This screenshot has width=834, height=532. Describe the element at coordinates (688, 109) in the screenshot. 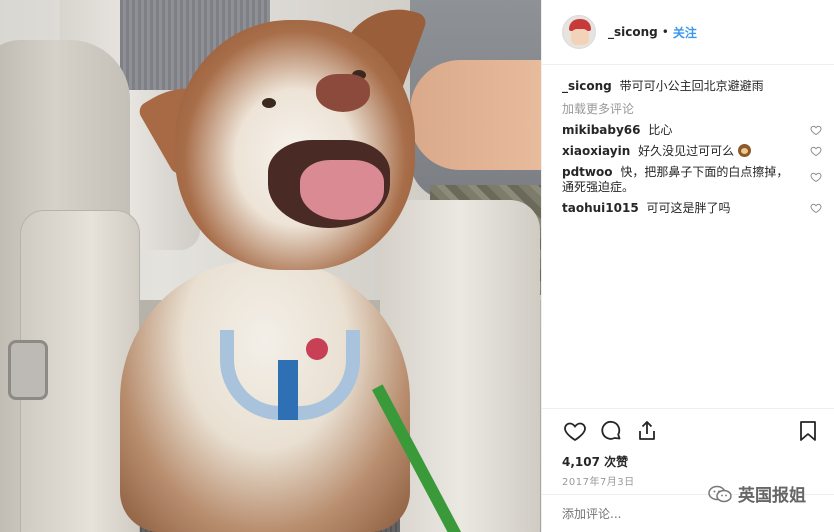

I see `load-more-comments-button: 加载更多评论` at that location.